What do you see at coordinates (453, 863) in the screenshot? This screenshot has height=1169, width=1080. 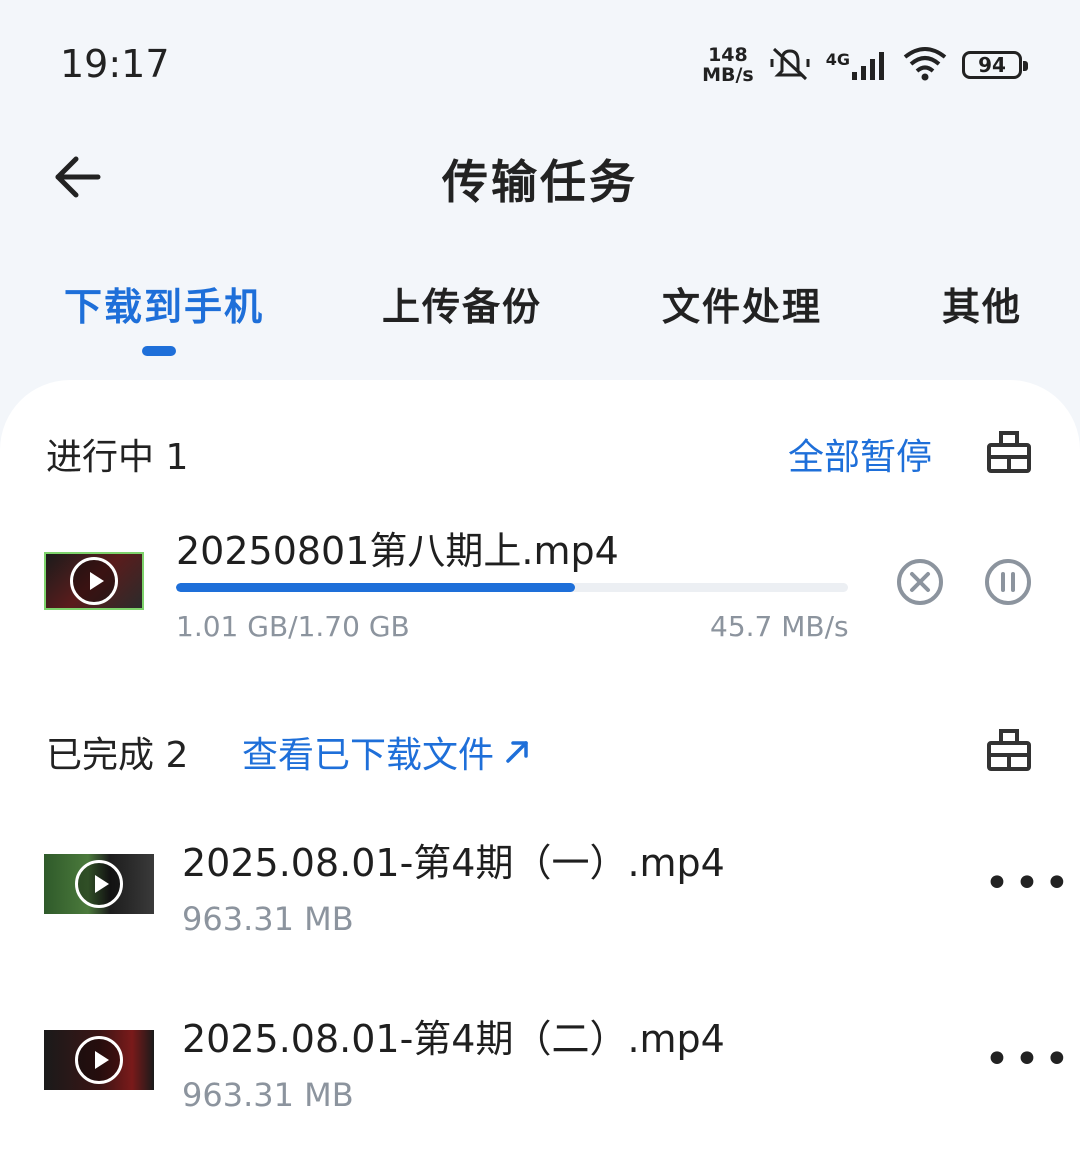 I see `completed-file-name: 2025.08.01-第4期（一）.mp4` at bounding box center [453, 863].